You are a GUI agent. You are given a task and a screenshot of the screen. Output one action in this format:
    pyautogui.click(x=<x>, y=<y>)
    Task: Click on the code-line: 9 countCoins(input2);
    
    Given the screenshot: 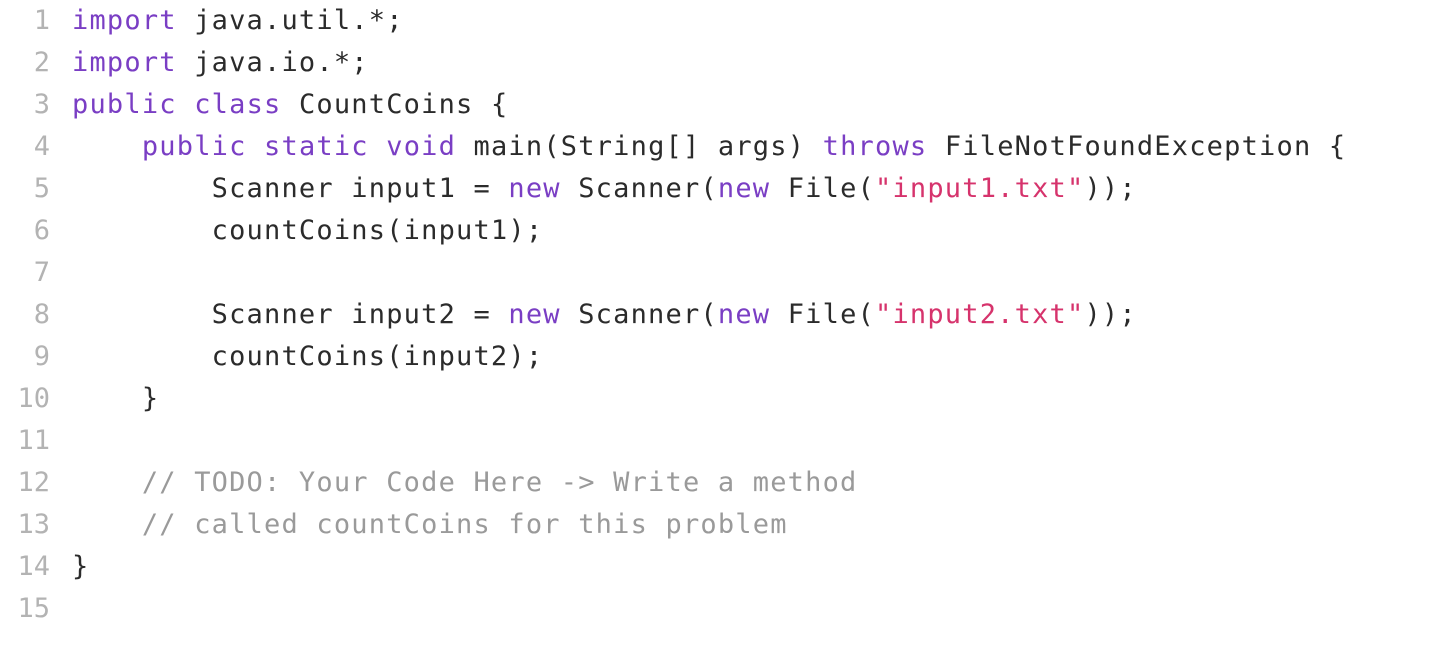 What is the action you would take?
    pyautogui.click(x=727, y=357)
    